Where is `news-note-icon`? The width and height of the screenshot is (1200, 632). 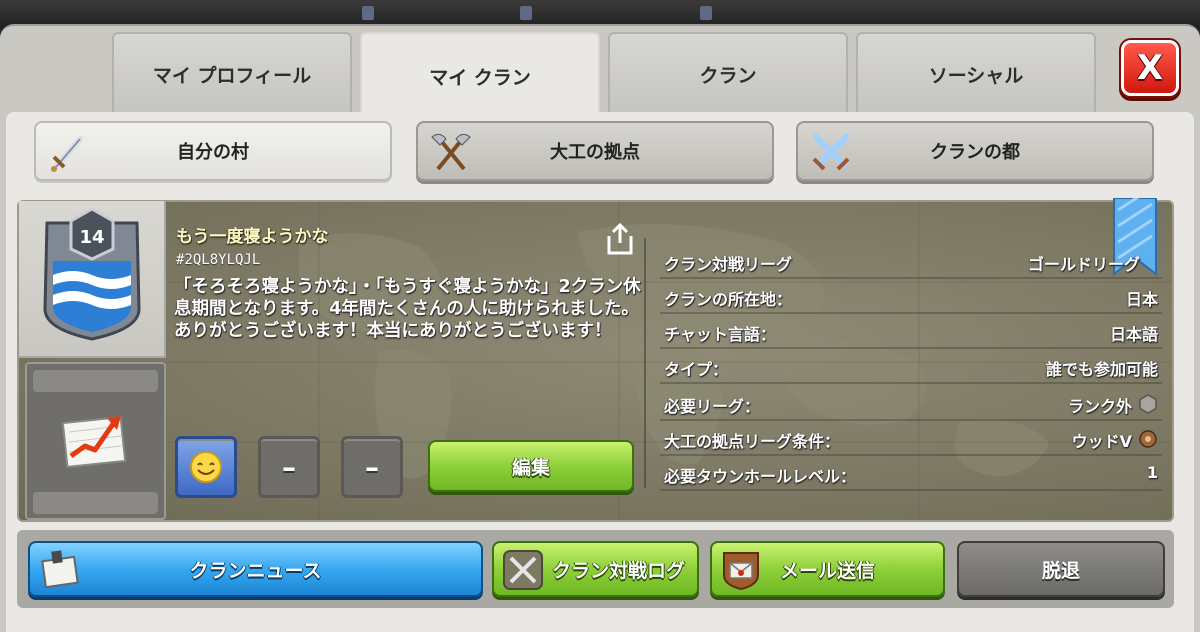 news-note-icon is located at coordinates (60, 569).